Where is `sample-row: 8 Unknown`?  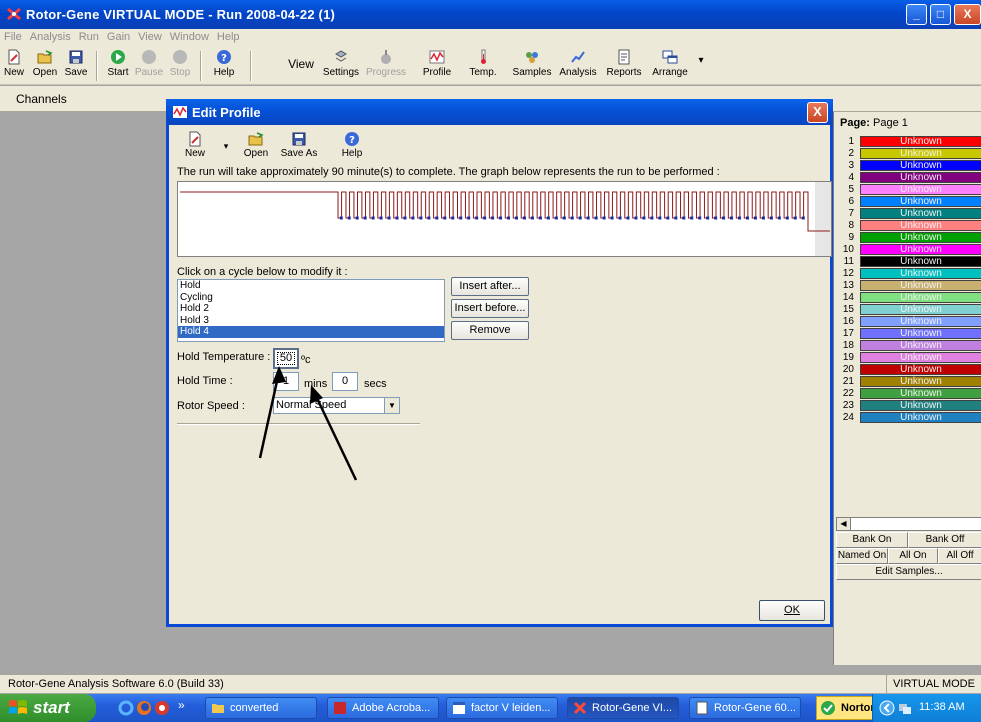
sample-row: 8 Unknown is located at coordinates (908, 226).